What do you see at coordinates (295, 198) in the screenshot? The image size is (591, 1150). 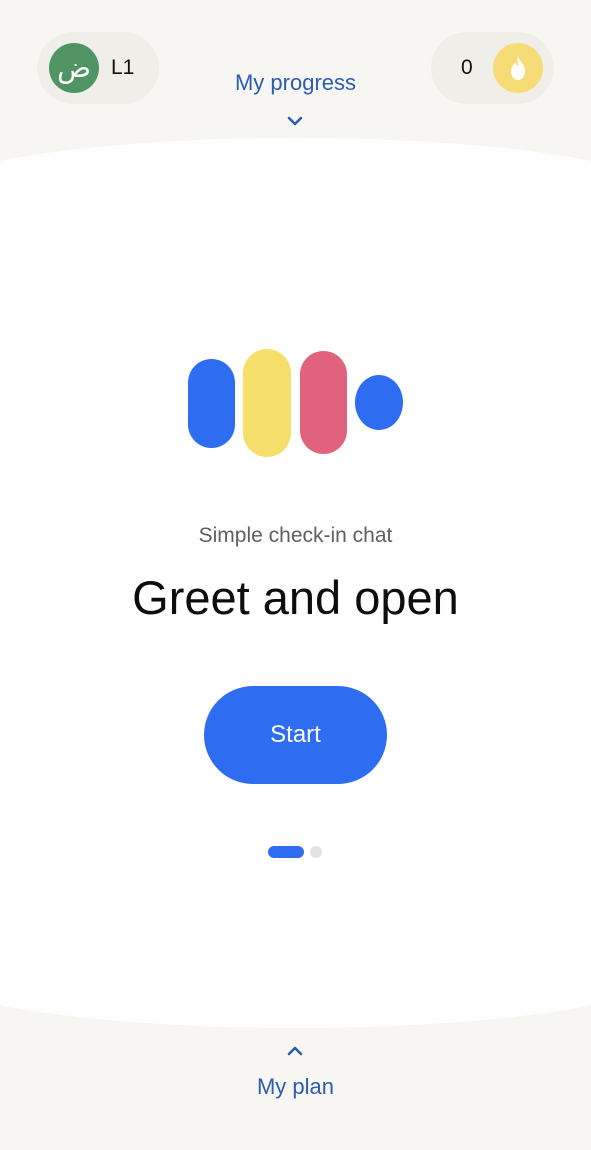 I see `header-curve` at bounding box center [295, 198].